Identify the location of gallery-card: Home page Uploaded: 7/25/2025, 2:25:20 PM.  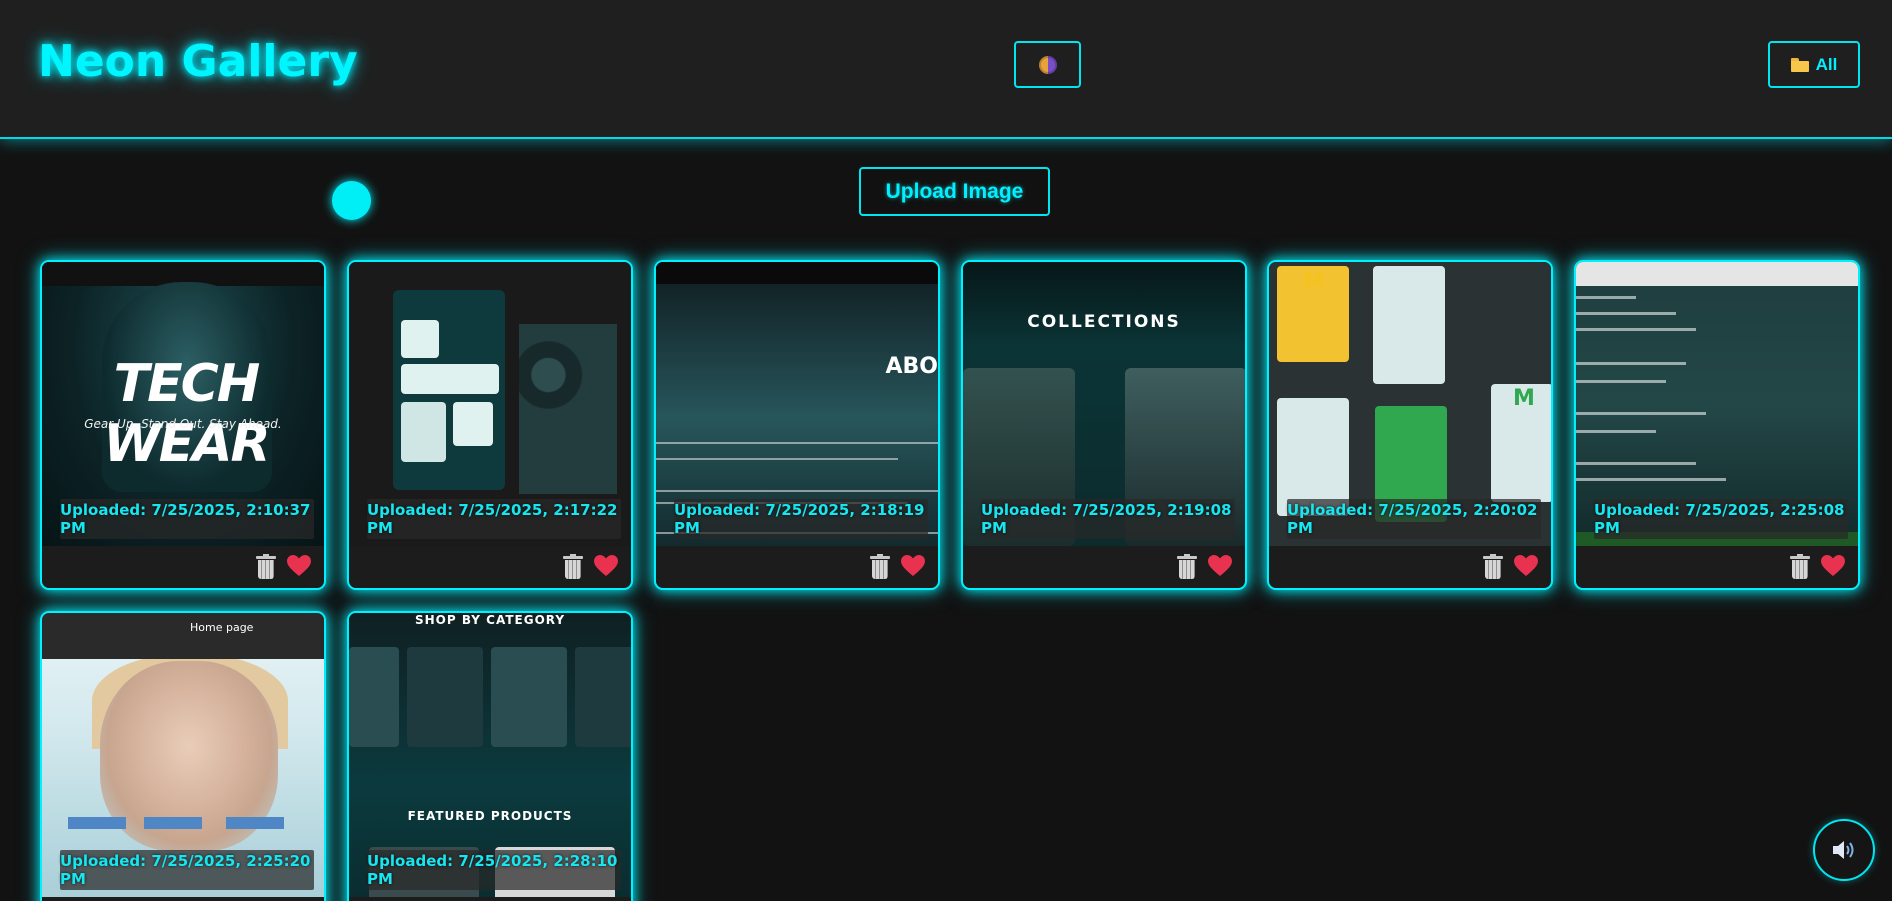
(183, 756).